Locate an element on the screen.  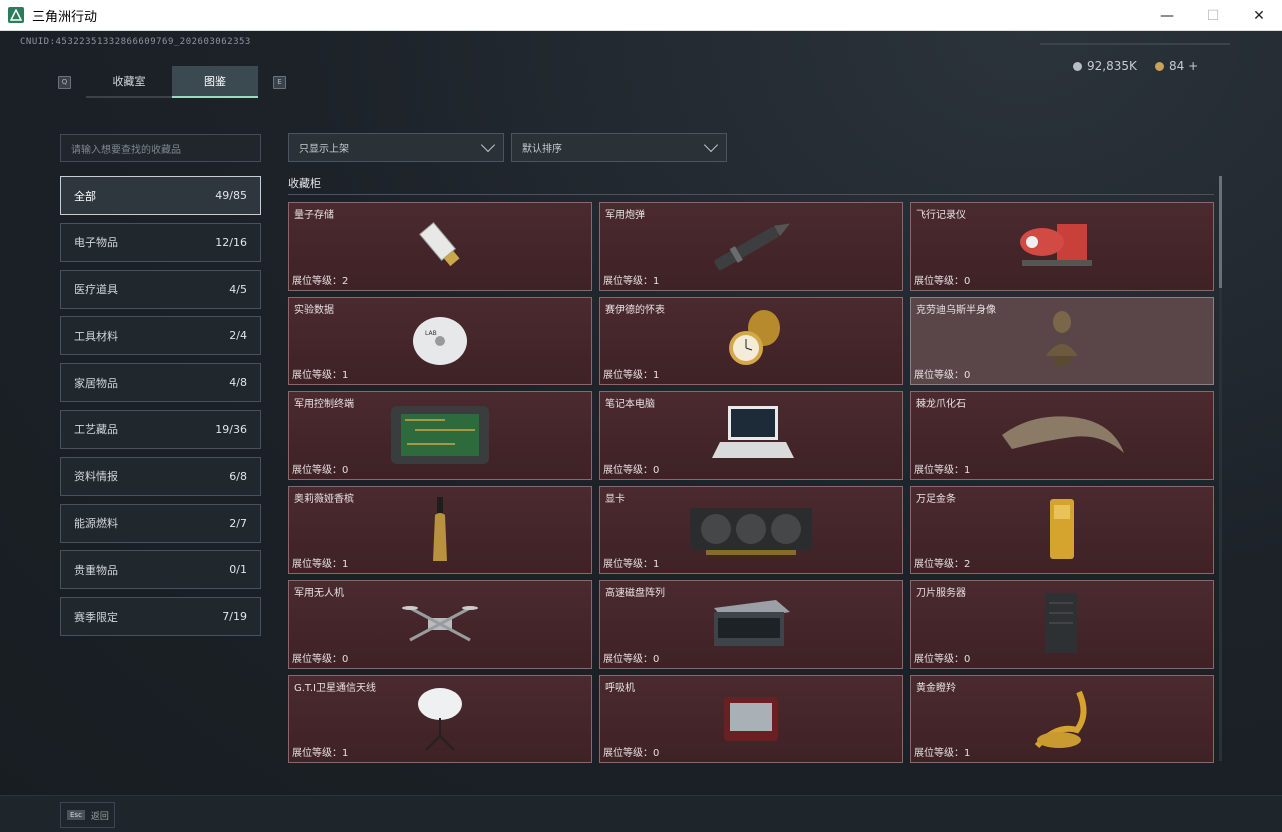
server-icon is located at coordinates (1062, 624).